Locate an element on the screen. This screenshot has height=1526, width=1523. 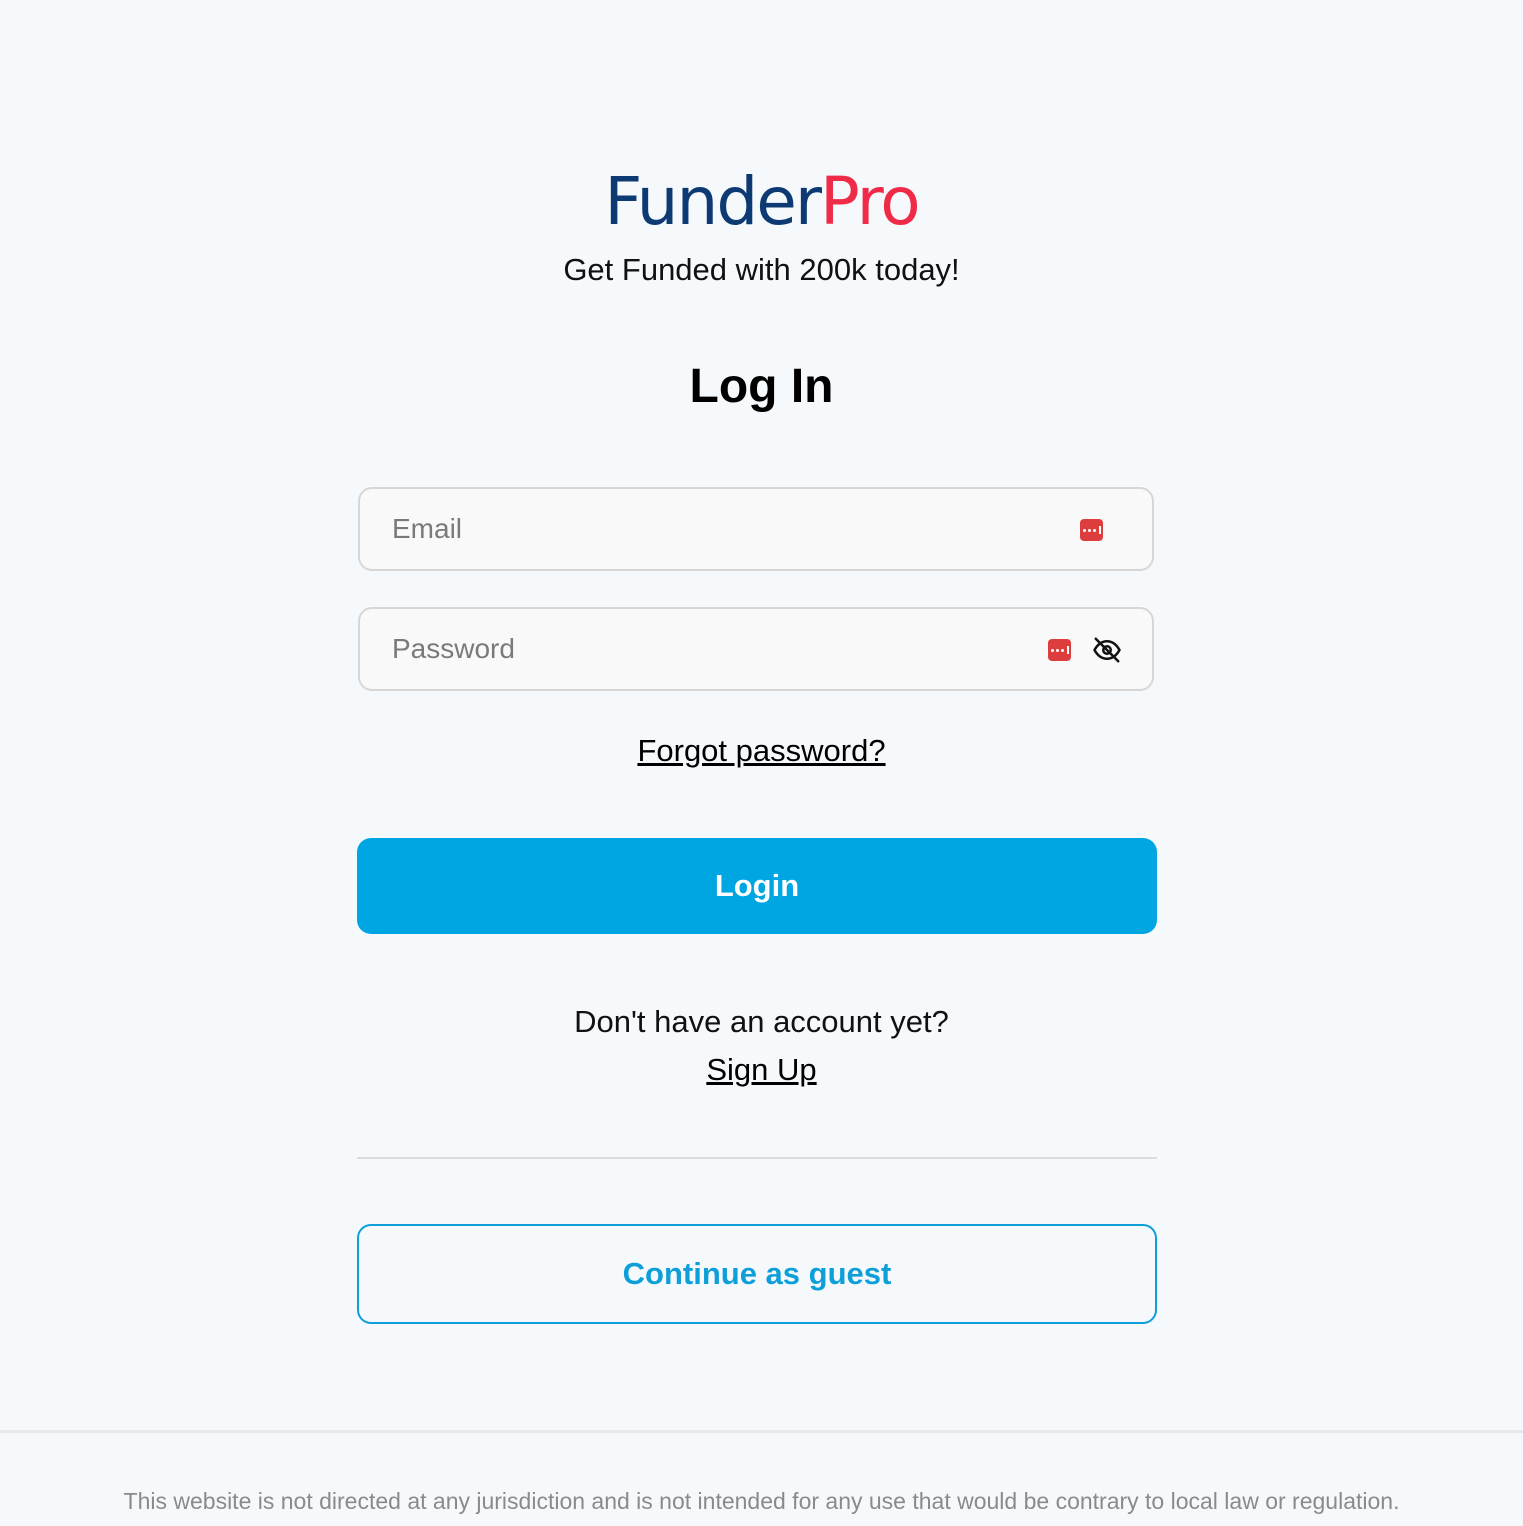
signup-link: Sign Up is located at coordinates (761, 1069).